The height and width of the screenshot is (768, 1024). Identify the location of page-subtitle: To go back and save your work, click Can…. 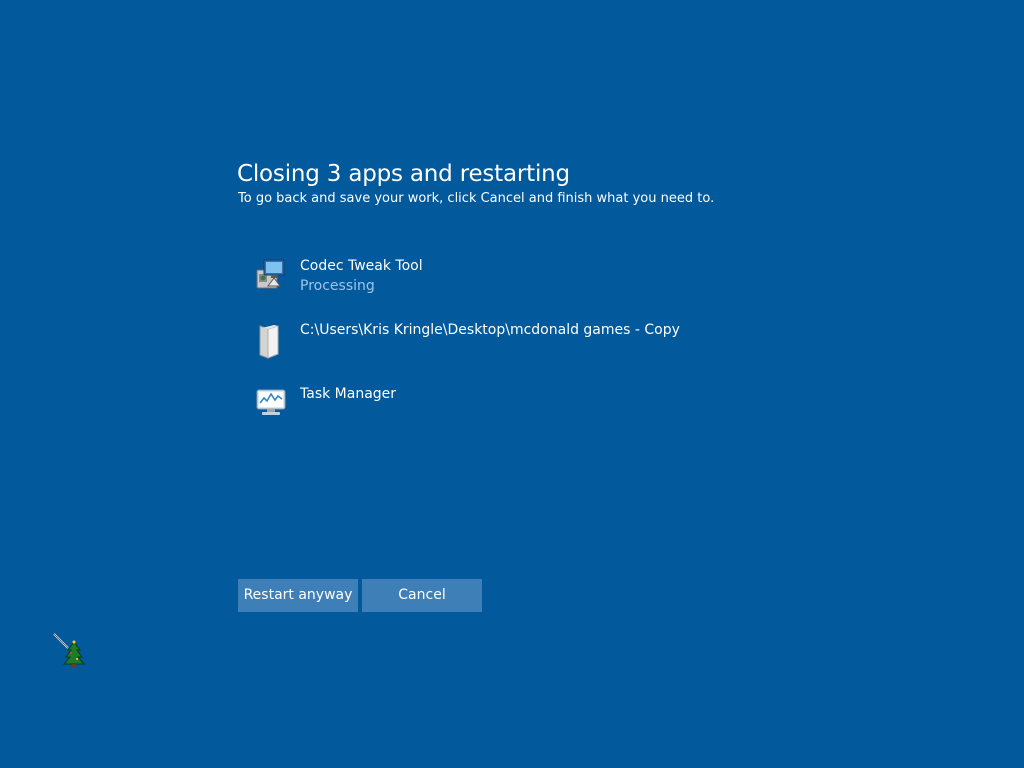
(476, 198).